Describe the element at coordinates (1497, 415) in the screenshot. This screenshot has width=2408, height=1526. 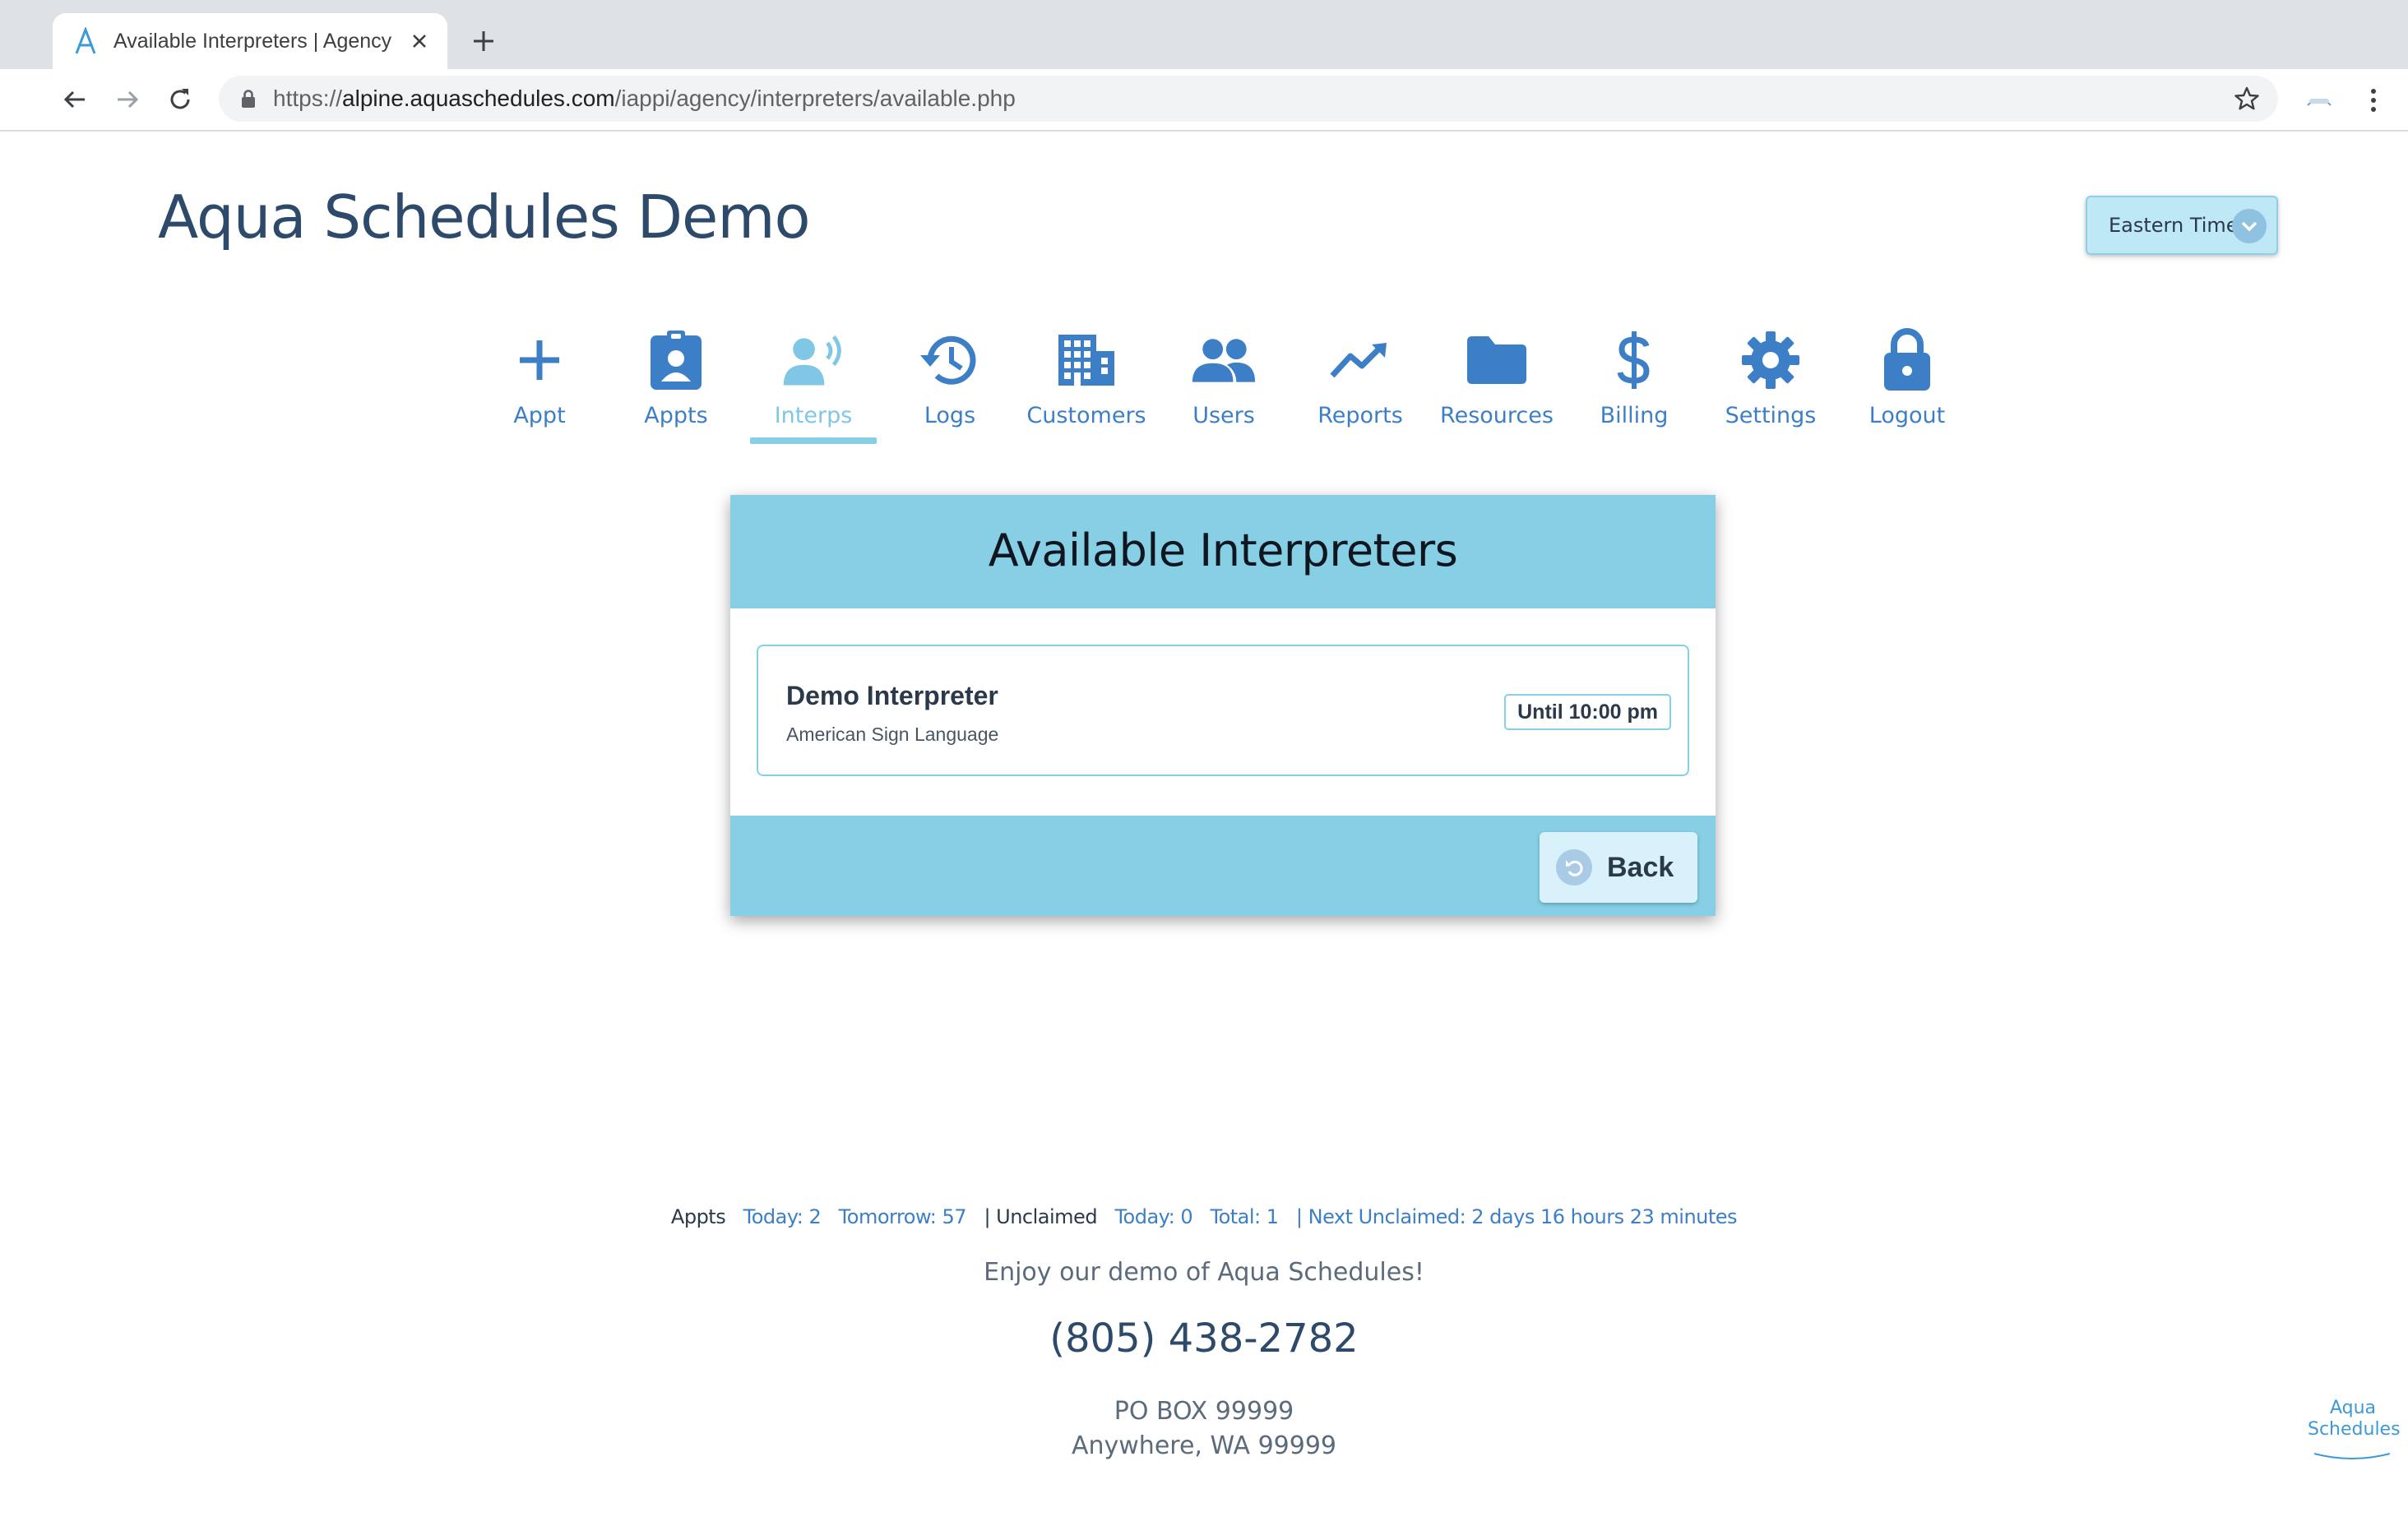
I see `nav-label-resources: Resources` at that location.